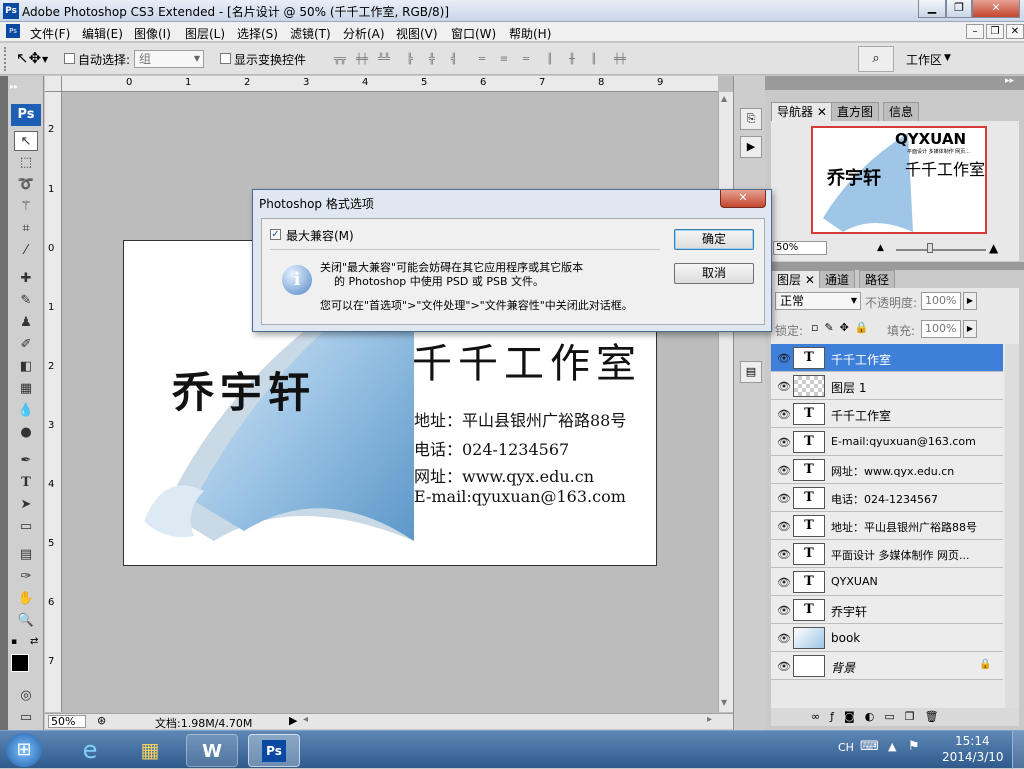 The width and height of the screenshot is (1024, 769). Describe the element at coordinates (937, 716) in the screenshot. I see `trash-icon: 🗑` at that location.